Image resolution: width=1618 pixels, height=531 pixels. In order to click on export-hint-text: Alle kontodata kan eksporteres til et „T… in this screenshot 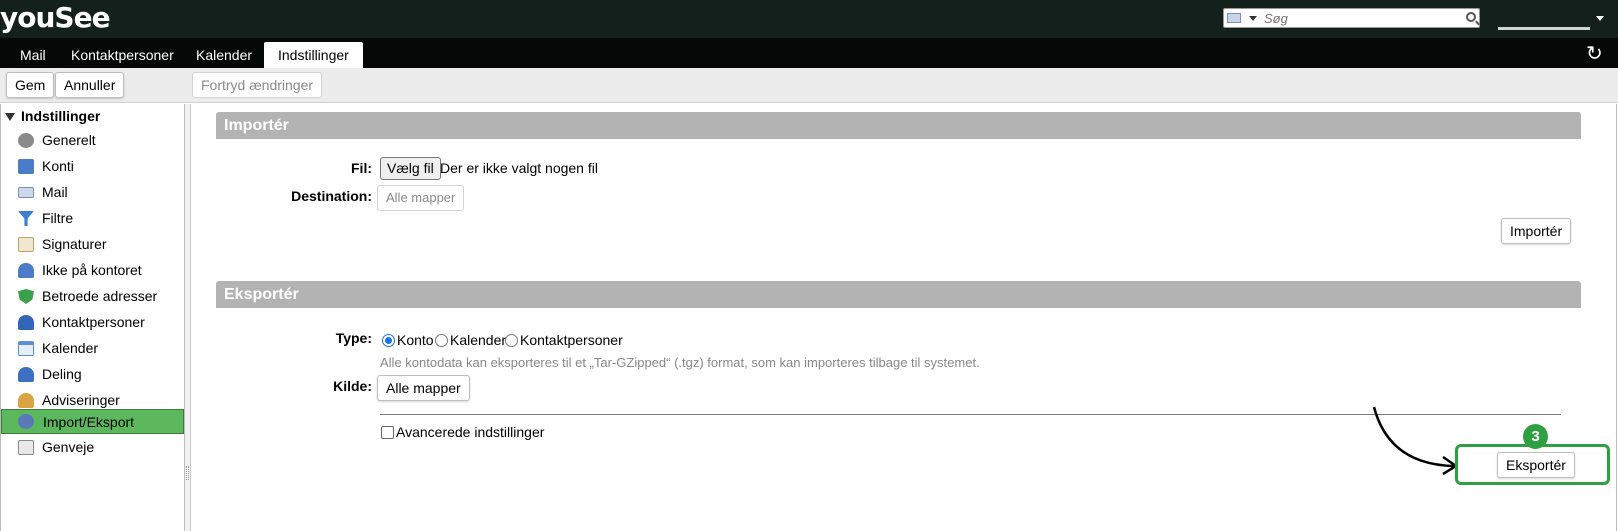, I will do `click(680, 362)`.